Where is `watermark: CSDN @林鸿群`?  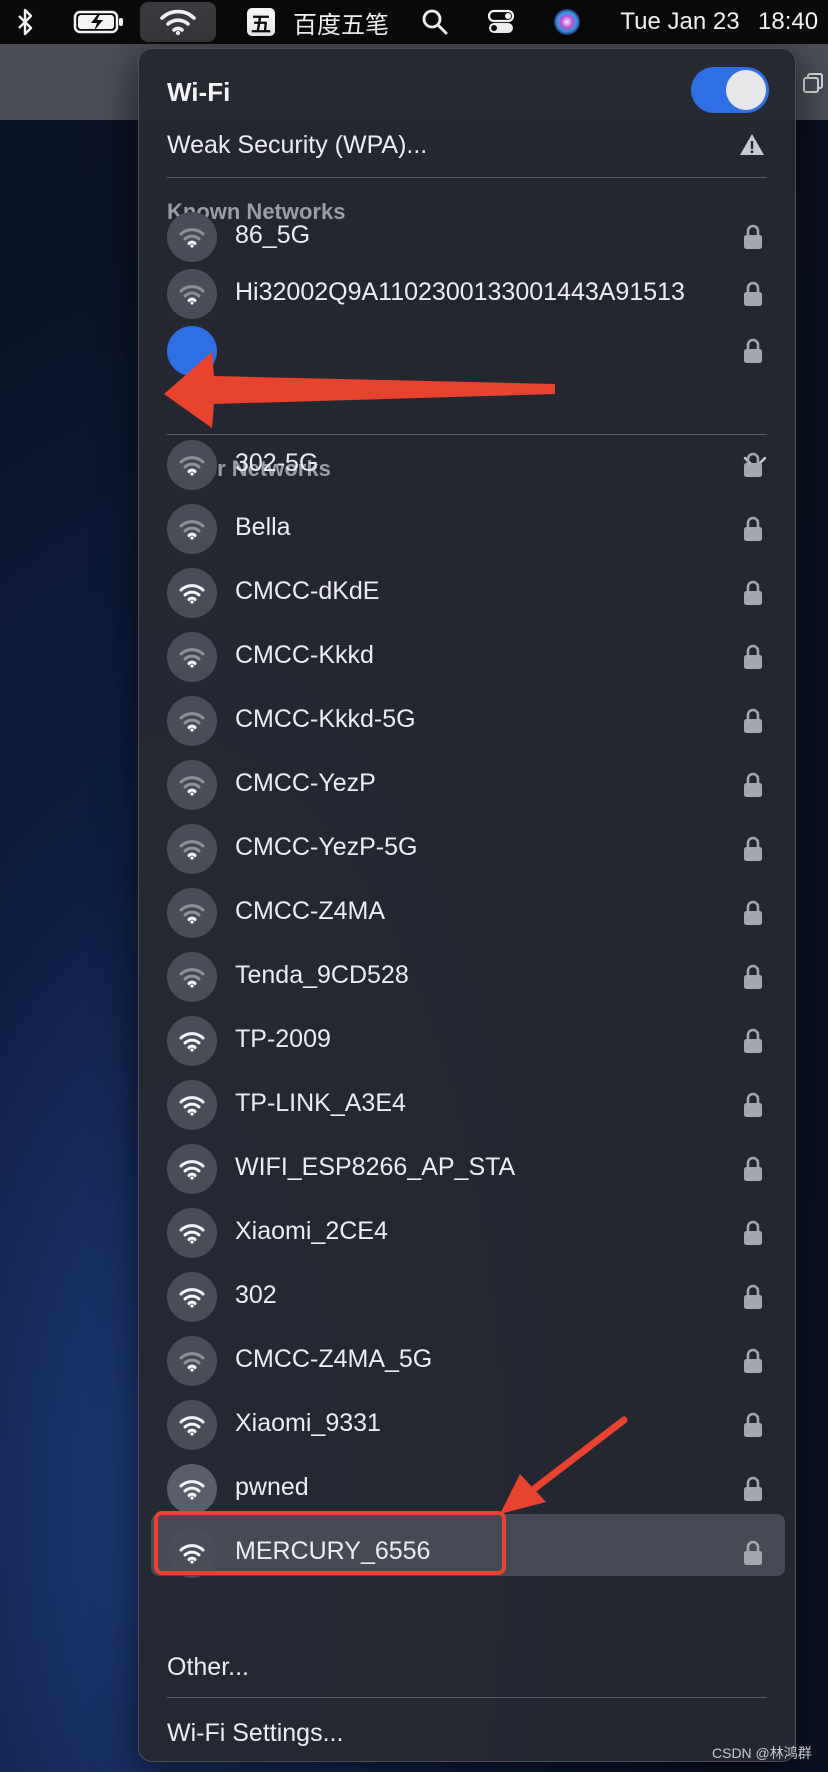 watermark: CSDN @林鸿群 is located at coordinates (762, 1753).